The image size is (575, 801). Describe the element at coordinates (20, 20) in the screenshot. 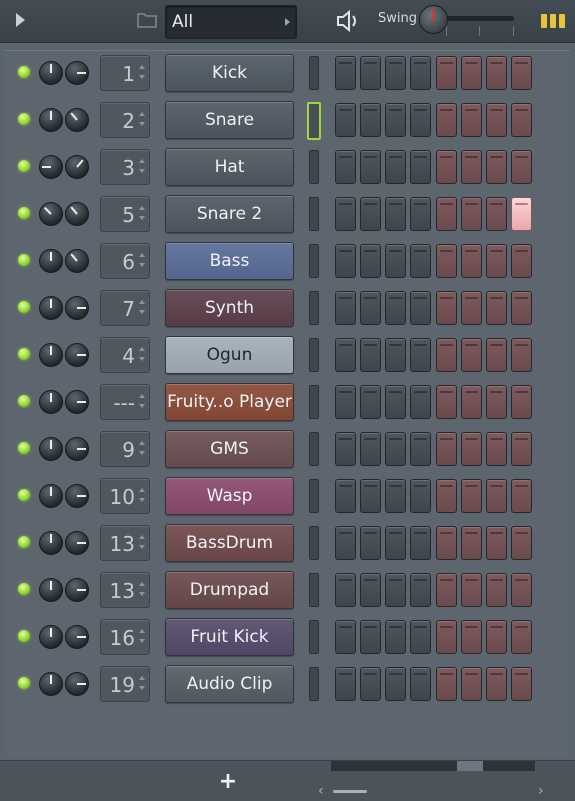

I see `play-arrow-icon` at that location.